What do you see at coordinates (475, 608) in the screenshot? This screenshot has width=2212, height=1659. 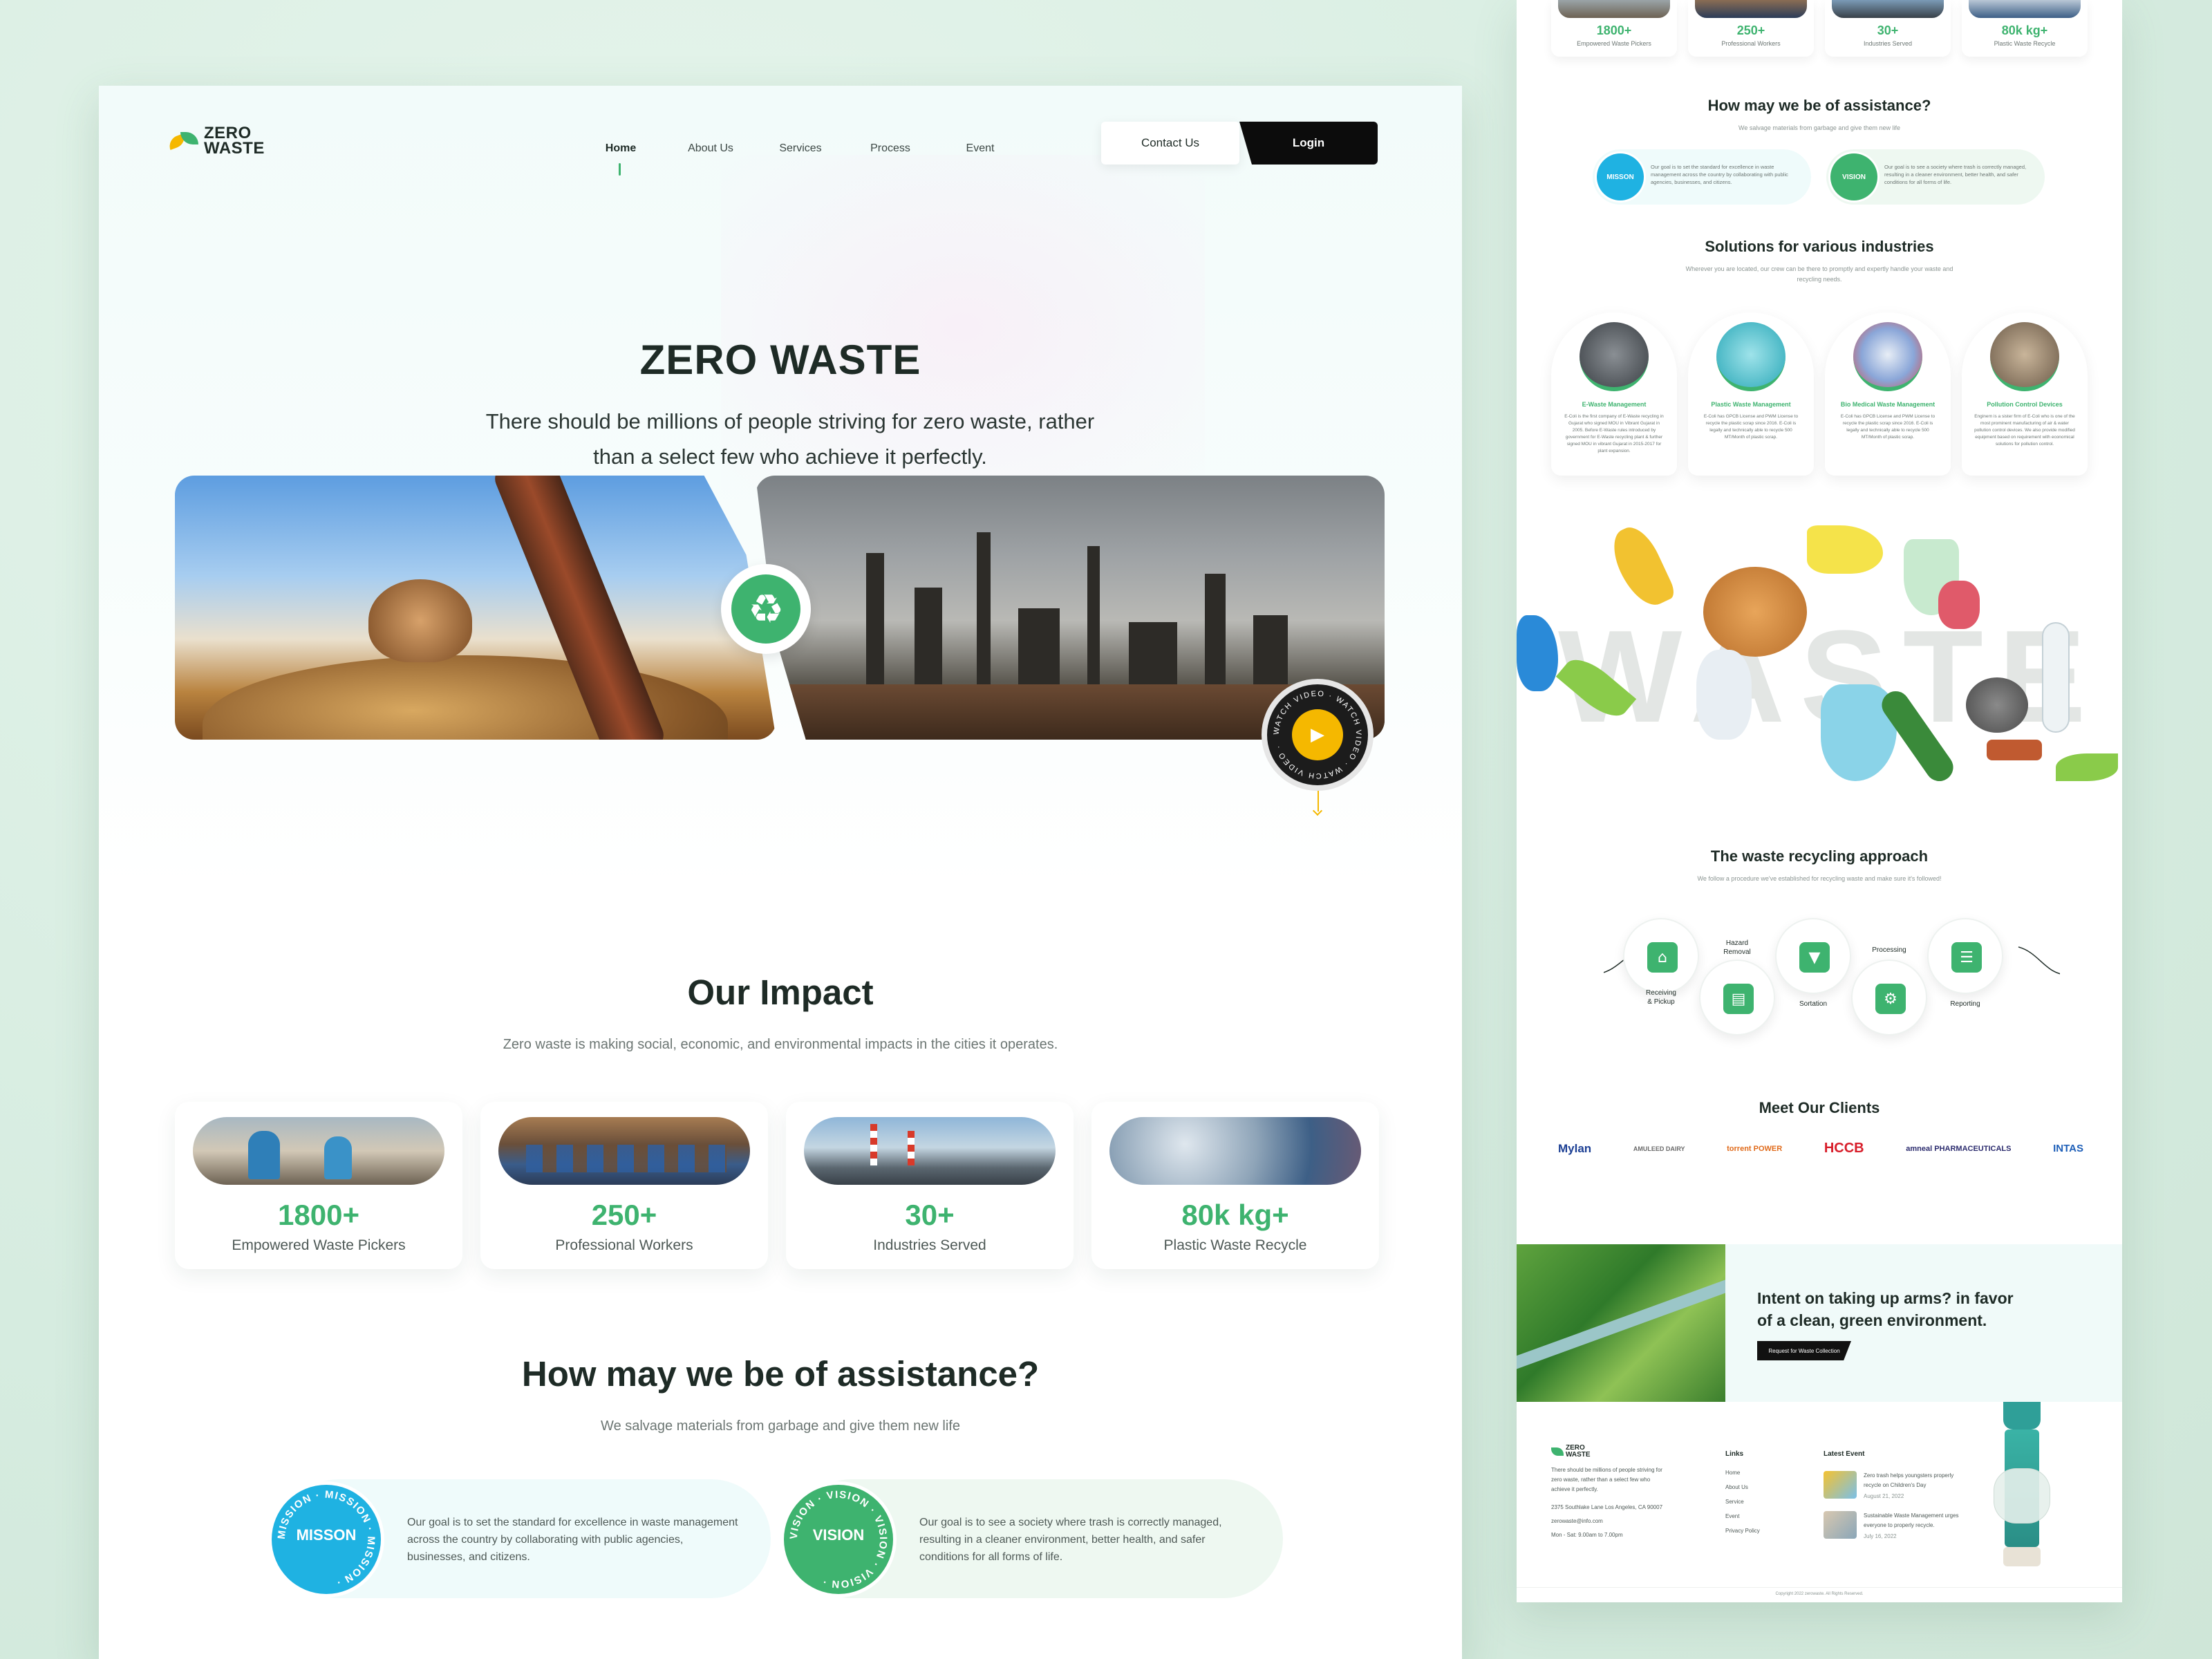 I see `scrap-crane-image` at bounding box center [475, 608].